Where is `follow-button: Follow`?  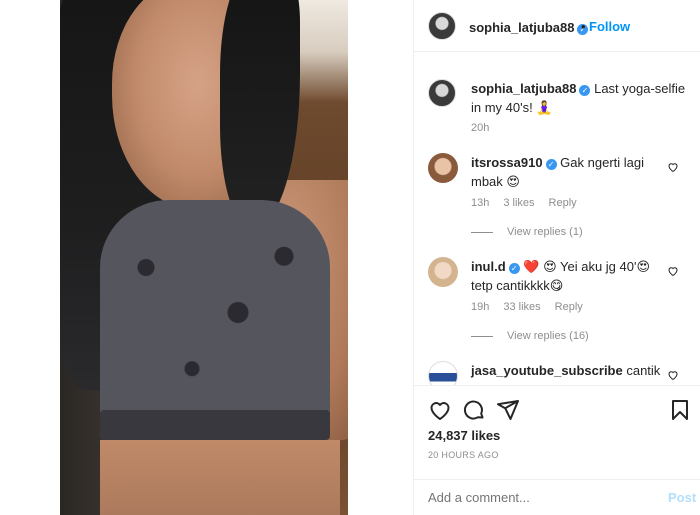 follow-button: Follow is located at coordinates (609, 26).